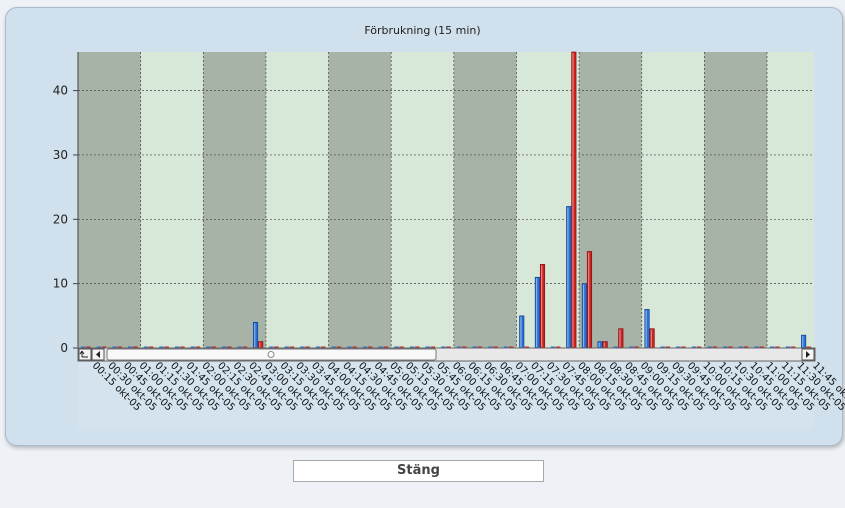 The width and height of the screenshot is (845, 508). Describe the element at coordinates (60, 91) in the screenshot. I see `y-tick-label: 40` at that location.